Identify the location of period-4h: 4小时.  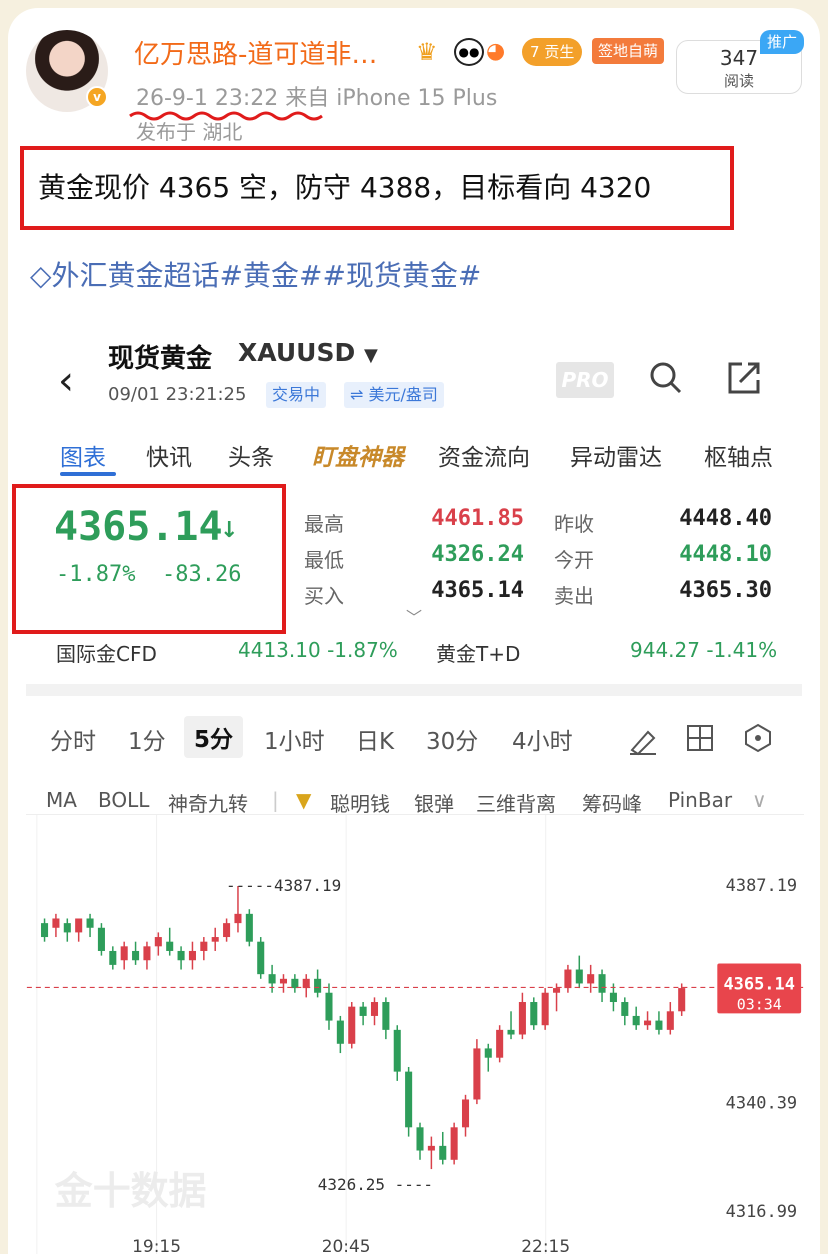
(542, 739).